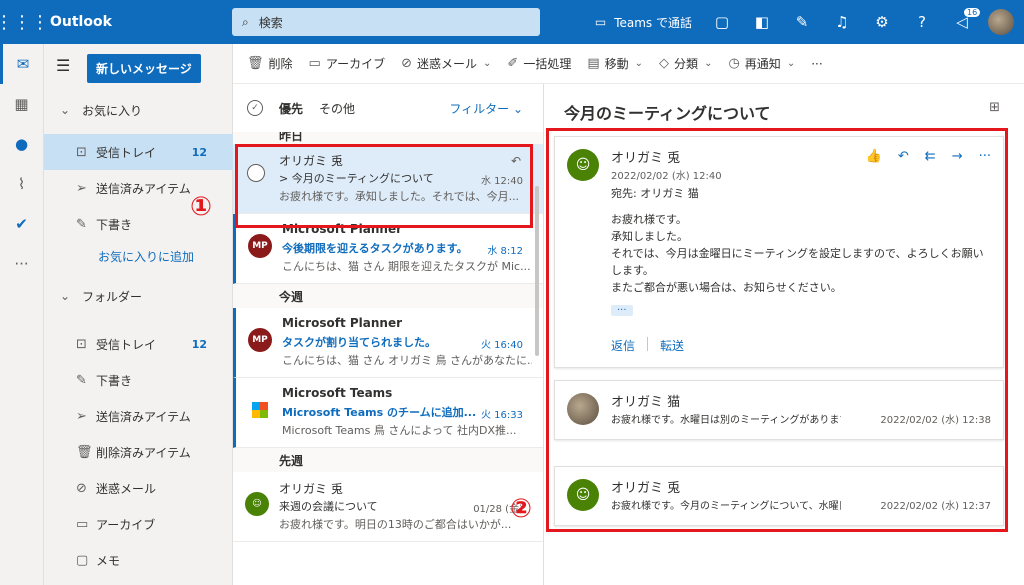 The width and height of the screenshot is (1024, 585). I want to click on more-commands-button: ···, so click(816, 64).